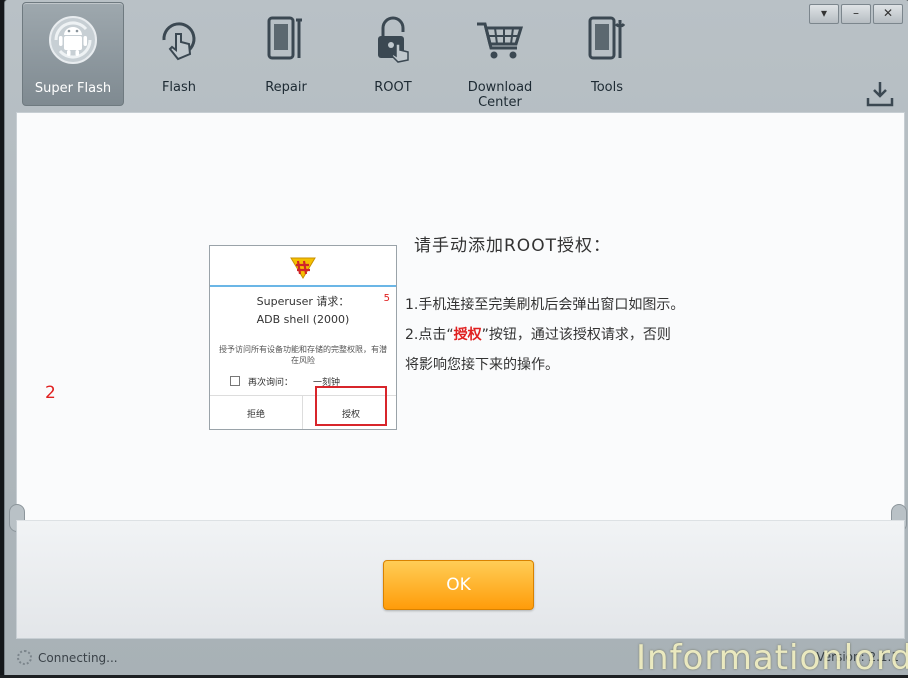 This screenshot has width=908, height=678. Describe the element at coordinates (512, 246) in the screenshot. I see `instruction-heading: 请手动添加ROOT授权：` at that location.